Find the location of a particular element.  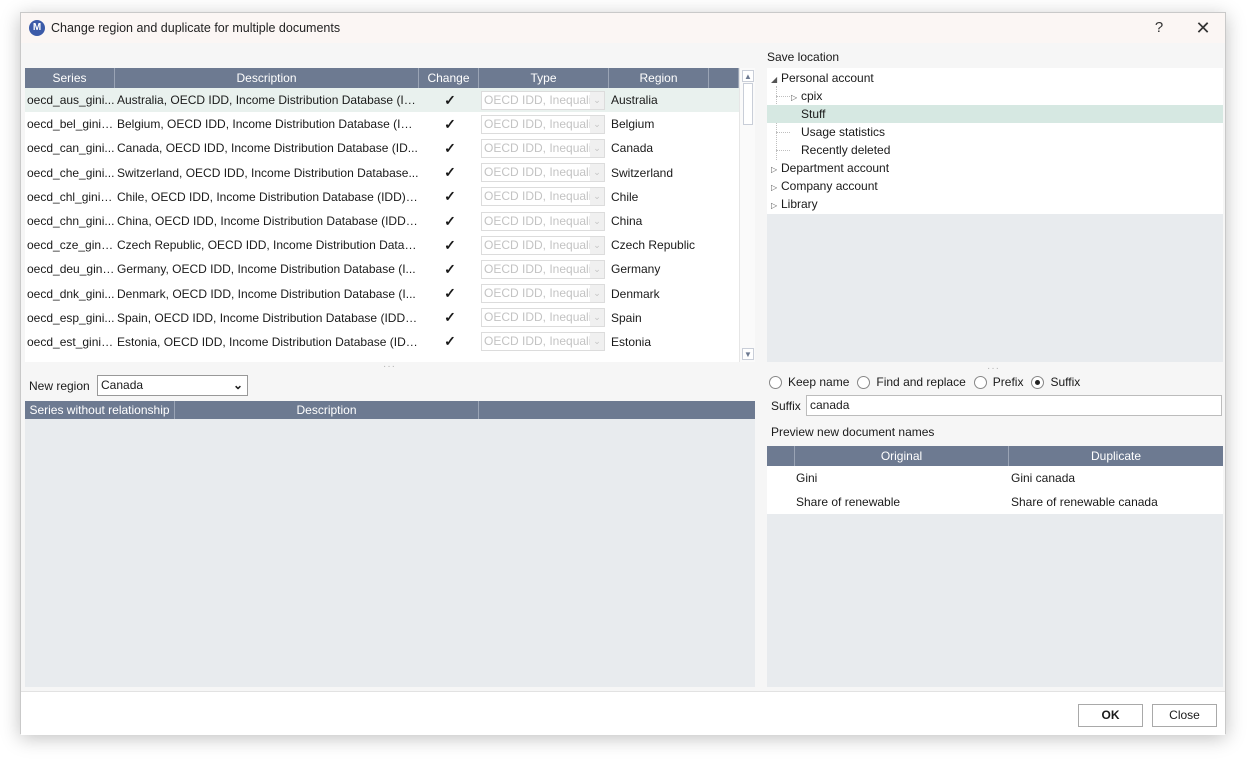

region-cell: Germany is located at coordinates (636, 269).